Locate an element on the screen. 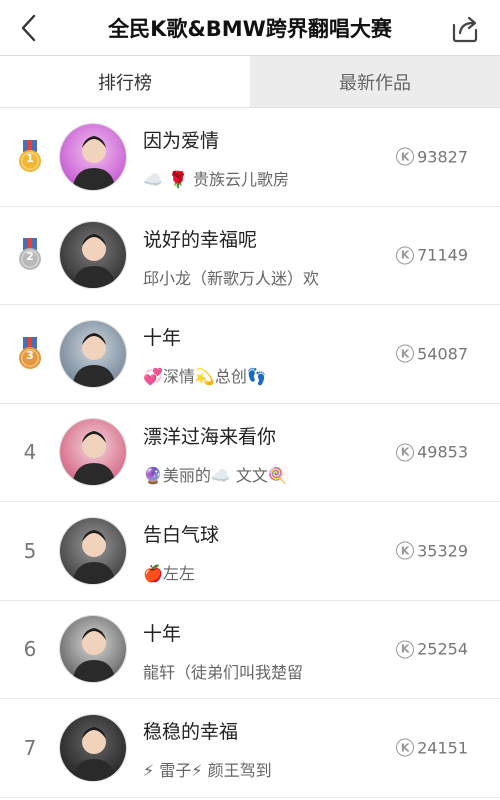 The height and width of the screenshot is (800, 500). score: K 71149 is located at coordinates (432, 255).